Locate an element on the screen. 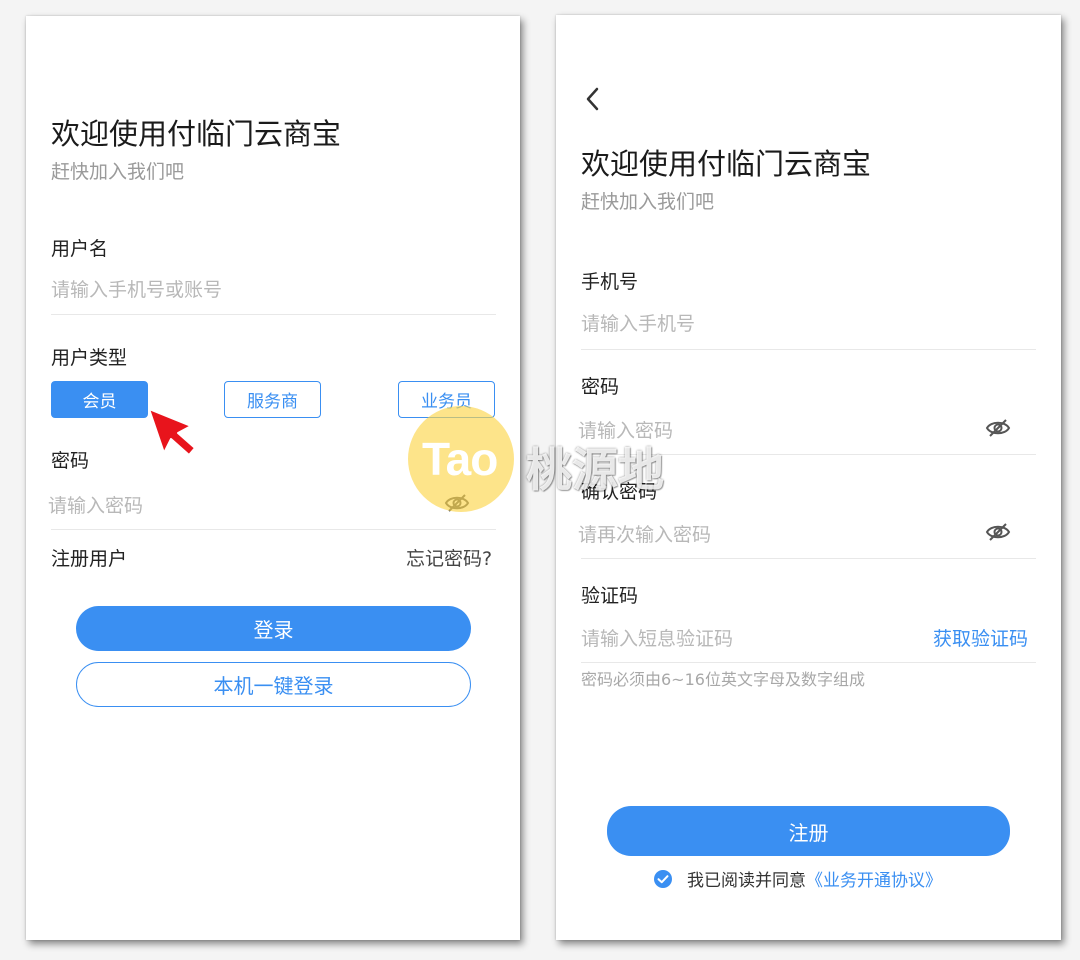 This screenshot has width=1080, height=960. code-input: 请输入短息验证码 is located at coordinates (657, 637).